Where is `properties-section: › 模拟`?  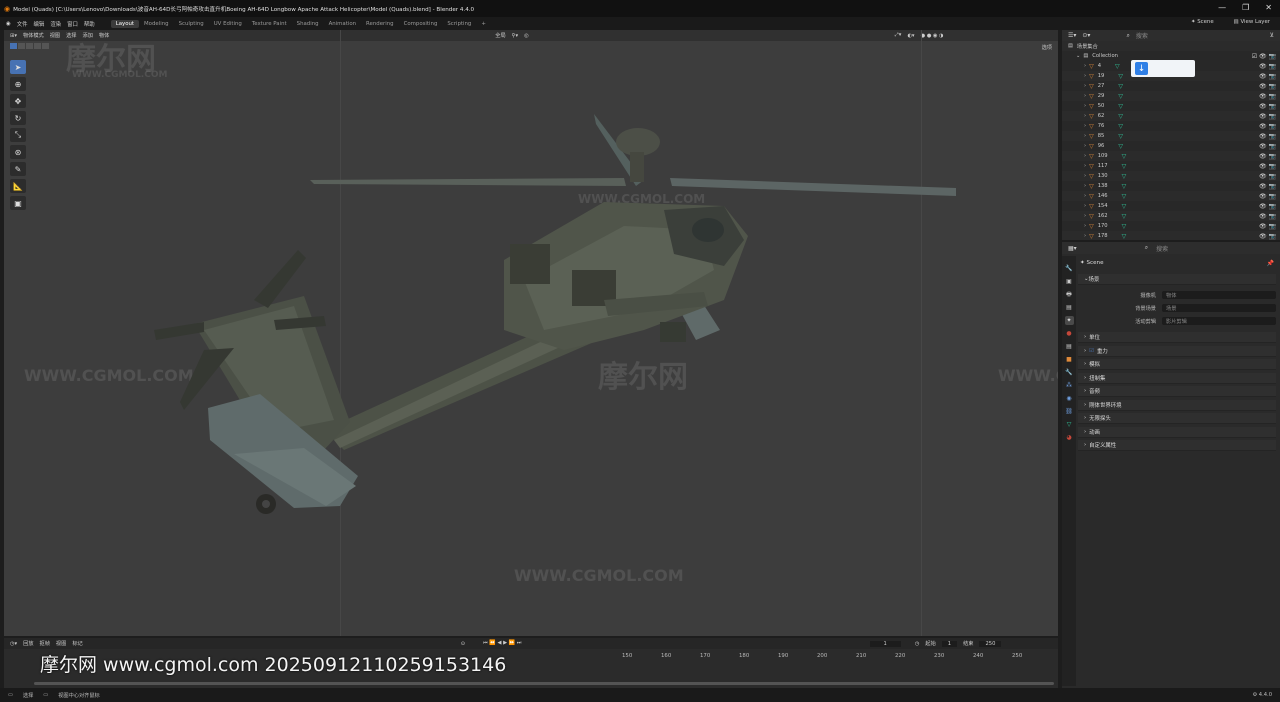 properties-section: › 模拟 is located at coordinates (1177, 364).